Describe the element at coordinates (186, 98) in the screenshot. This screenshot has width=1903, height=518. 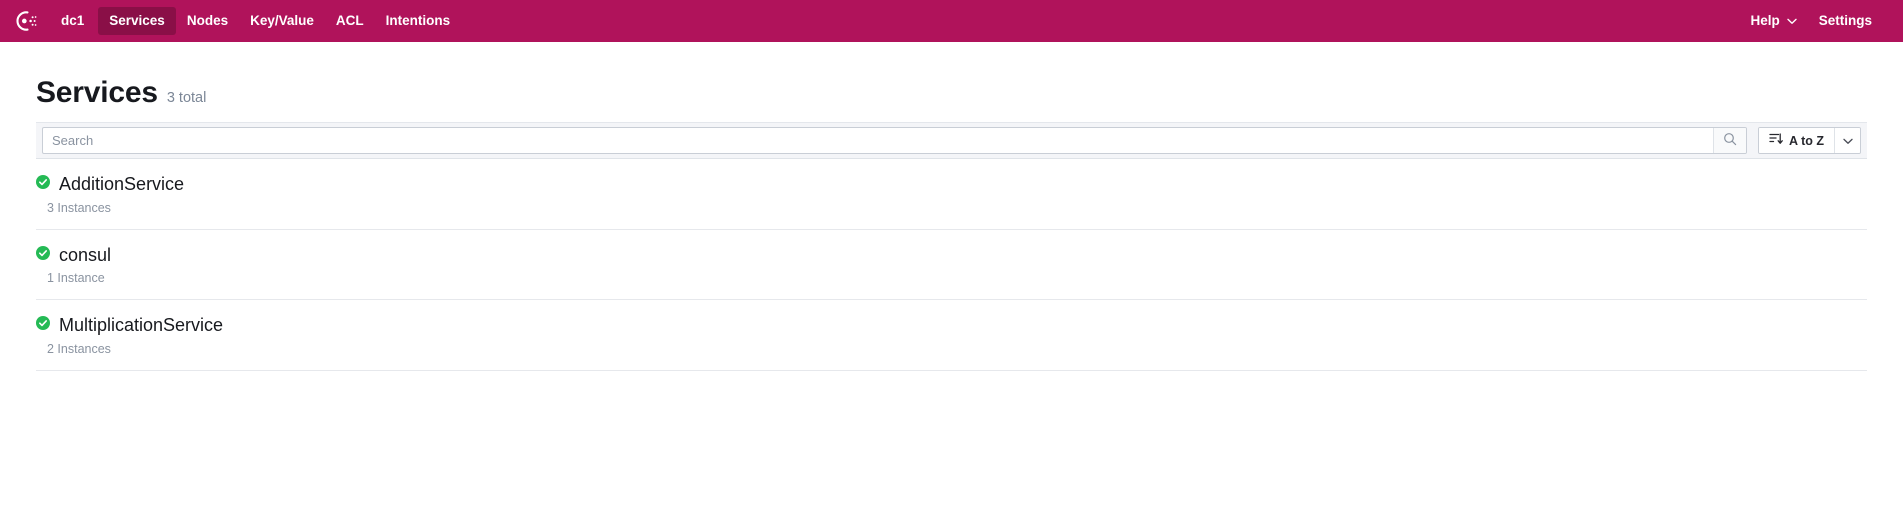
I see `page-total-count: 3 total` at that location.